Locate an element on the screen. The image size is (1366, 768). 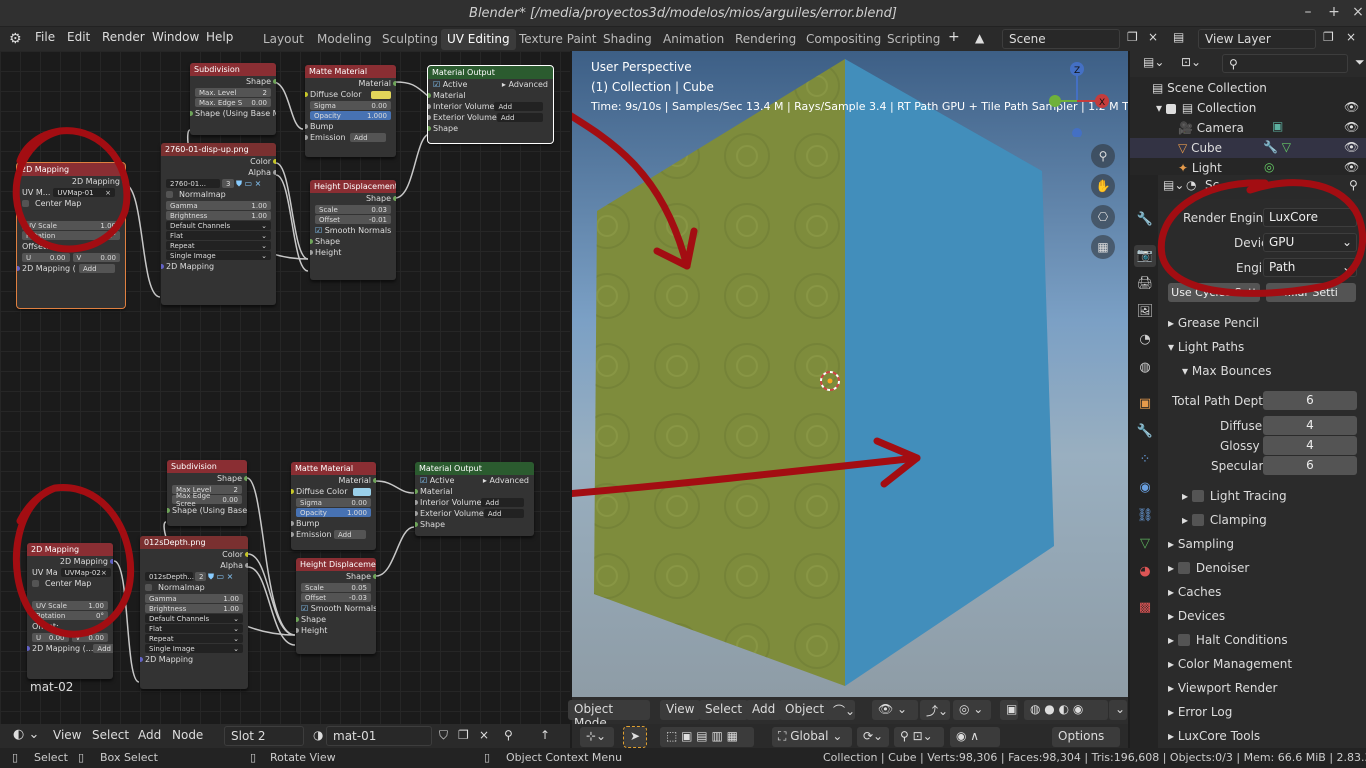
minimize-icon: – is located at coordinates (1308, 12).